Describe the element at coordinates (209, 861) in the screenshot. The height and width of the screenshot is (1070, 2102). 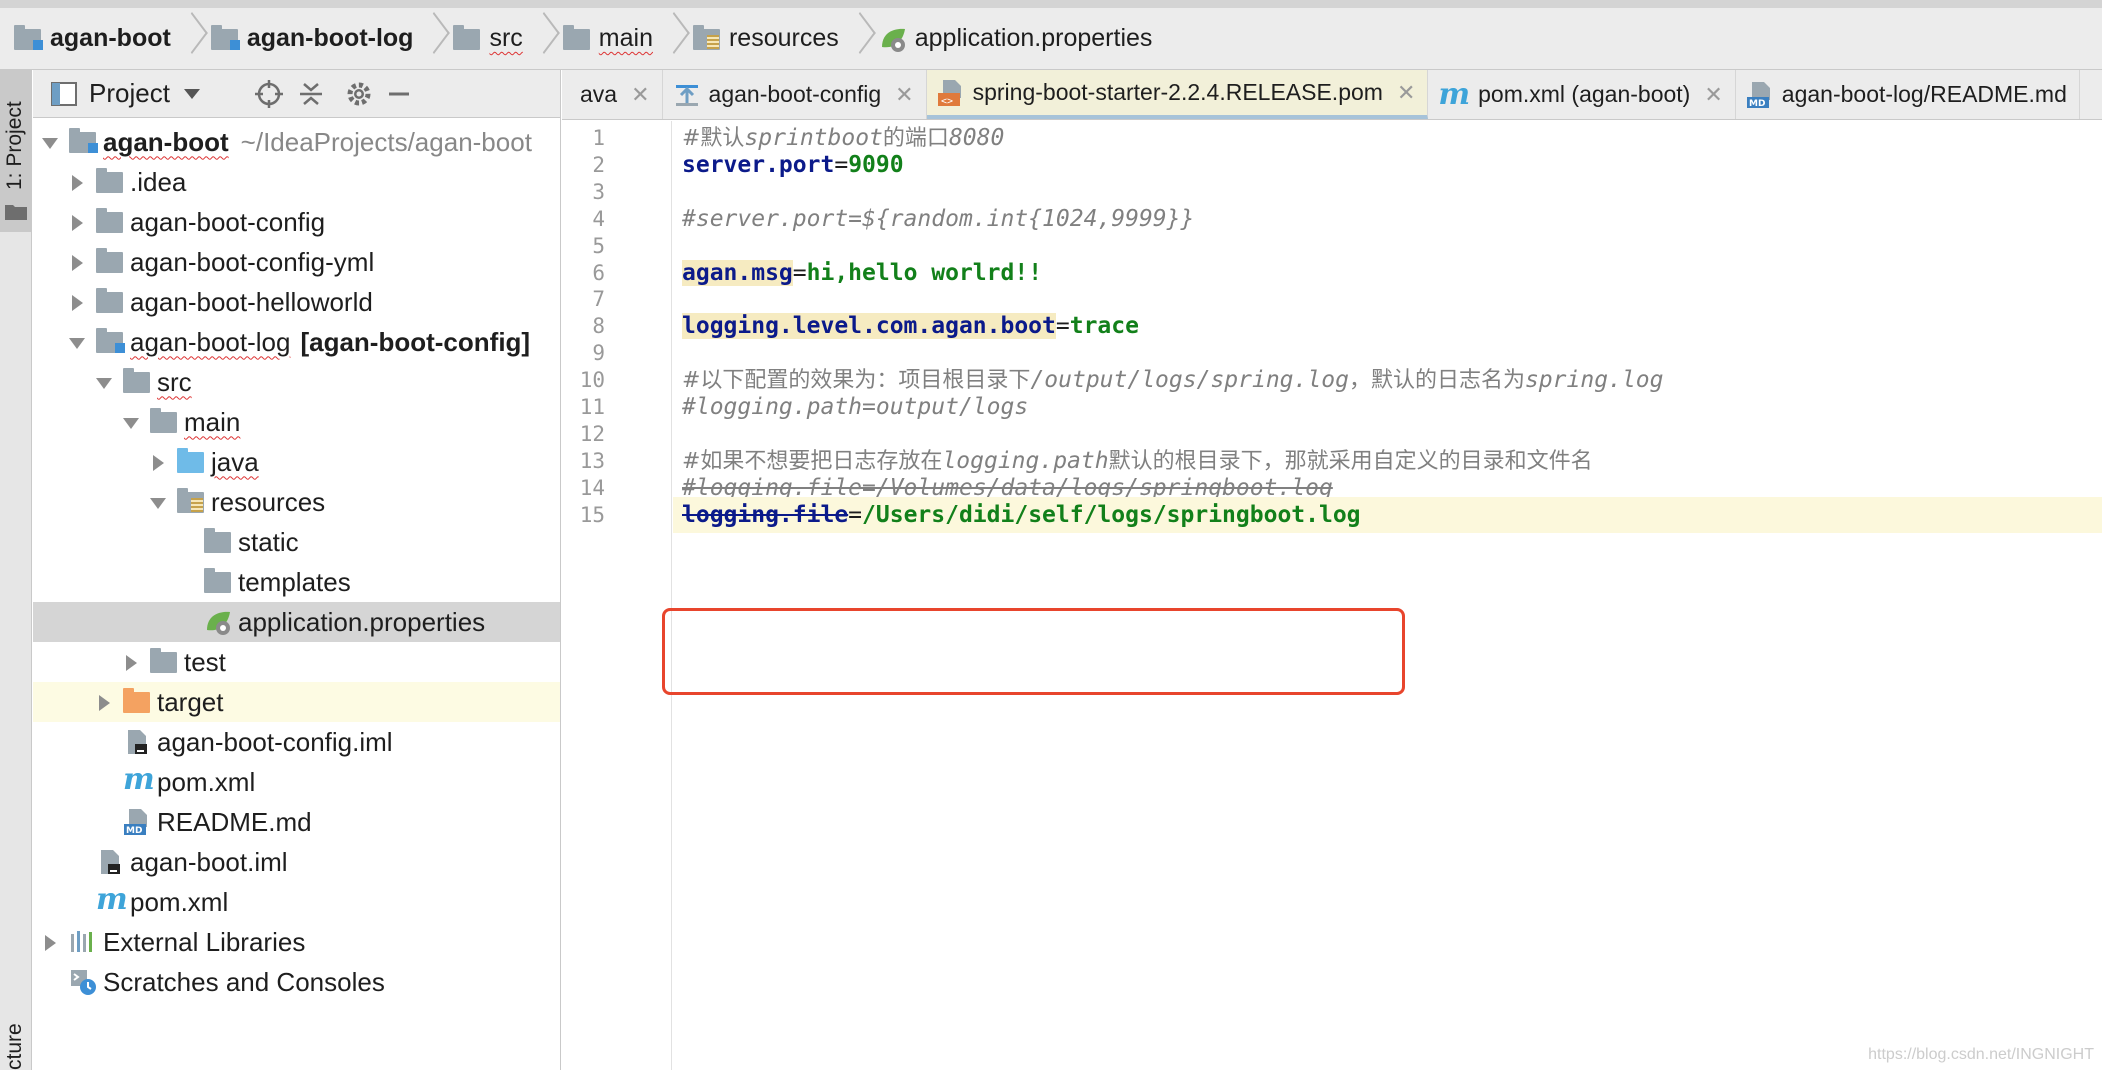
I see `tree-item-label: agan-boot.iml` at that location.